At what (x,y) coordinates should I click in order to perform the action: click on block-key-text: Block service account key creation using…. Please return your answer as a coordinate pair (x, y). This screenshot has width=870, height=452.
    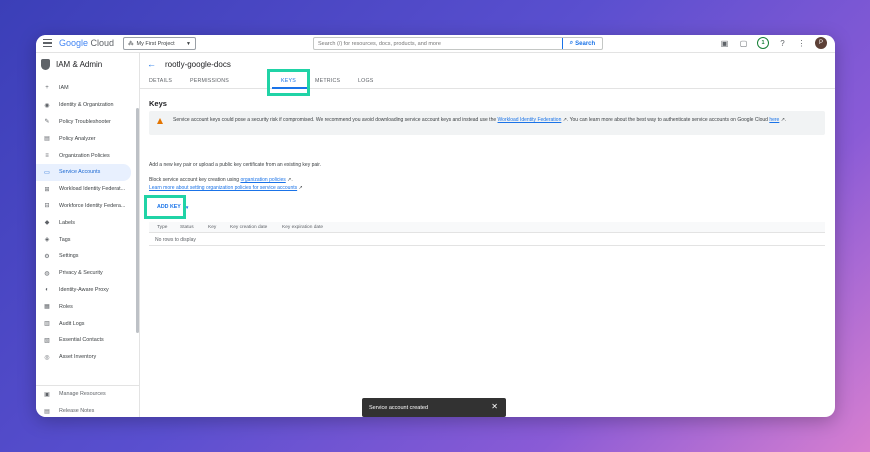
    Looking at the image, I should click on (221, 180).